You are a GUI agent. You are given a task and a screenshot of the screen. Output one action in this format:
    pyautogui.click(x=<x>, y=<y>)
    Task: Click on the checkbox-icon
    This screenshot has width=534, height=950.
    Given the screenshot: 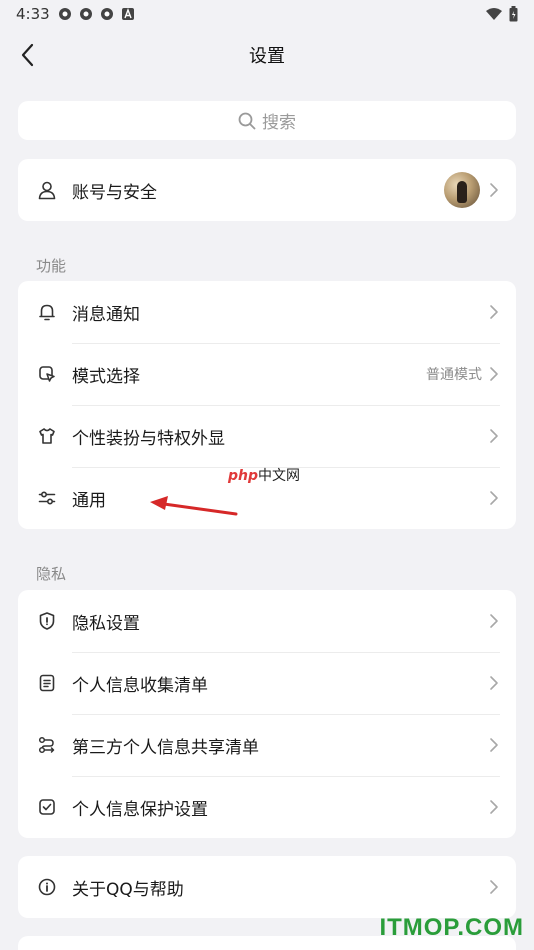 What is the action you would take?
    pyautogui.click(x=47, y=807)
    